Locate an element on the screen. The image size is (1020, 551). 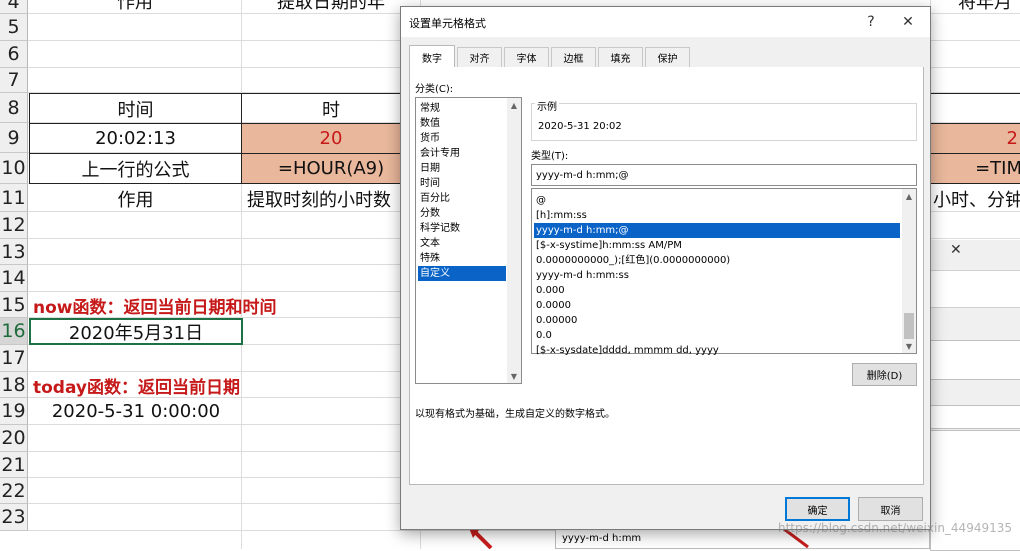
format-scrollbar: ▲ ▼ is located at coordinates (909, 271).